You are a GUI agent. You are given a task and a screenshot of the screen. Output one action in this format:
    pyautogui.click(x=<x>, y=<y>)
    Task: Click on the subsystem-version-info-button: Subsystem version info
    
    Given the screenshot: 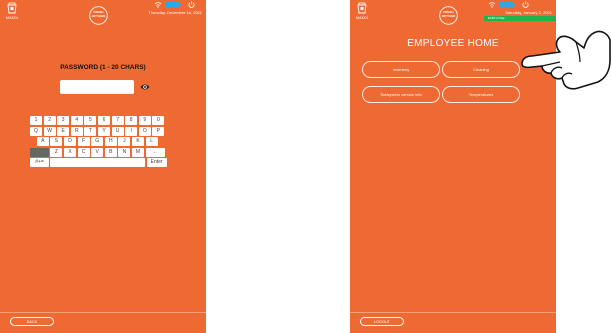 What is the action you would take?
    pyautogui.click(x=401, y=94)
    